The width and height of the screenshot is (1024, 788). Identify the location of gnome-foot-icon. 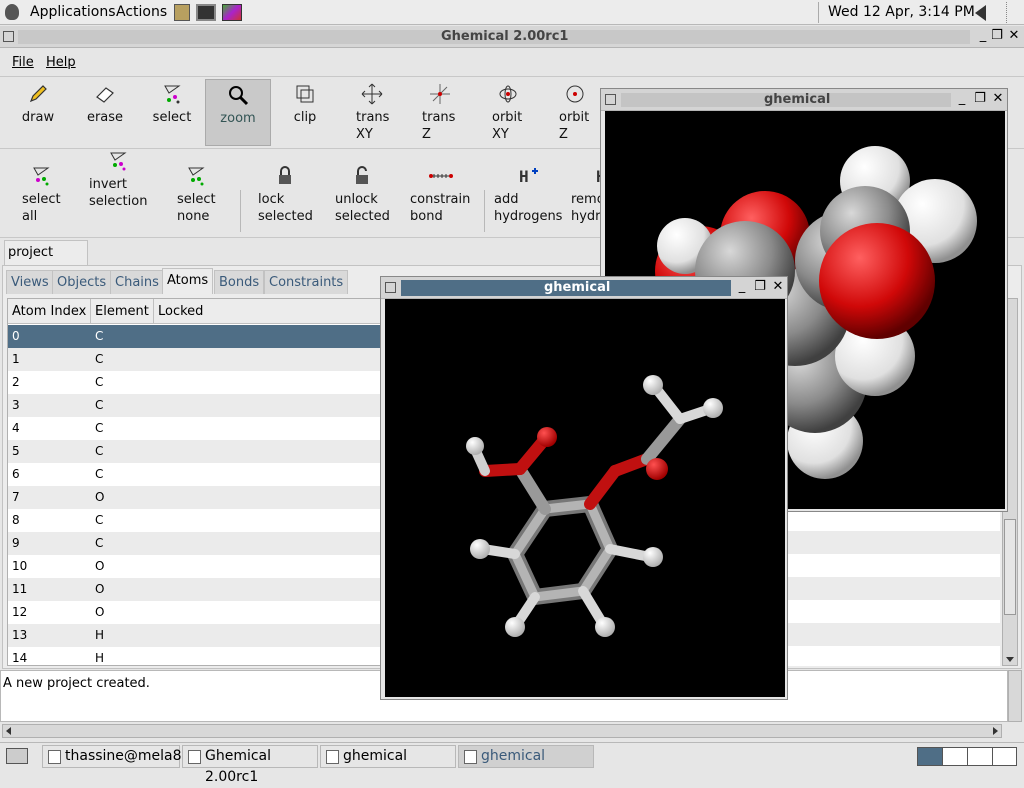
(12, 12).